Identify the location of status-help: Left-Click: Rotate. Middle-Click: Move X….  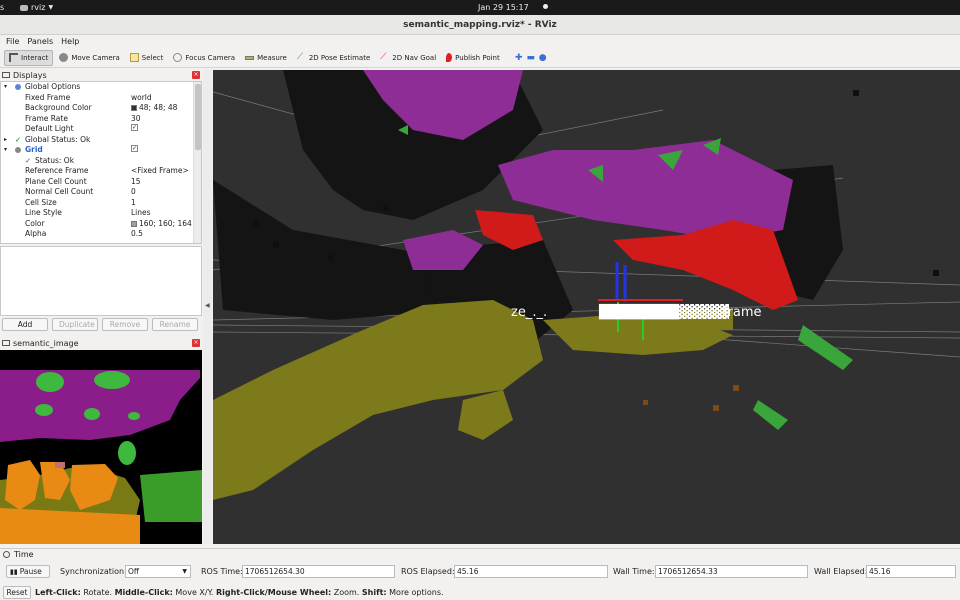
(239, 592).